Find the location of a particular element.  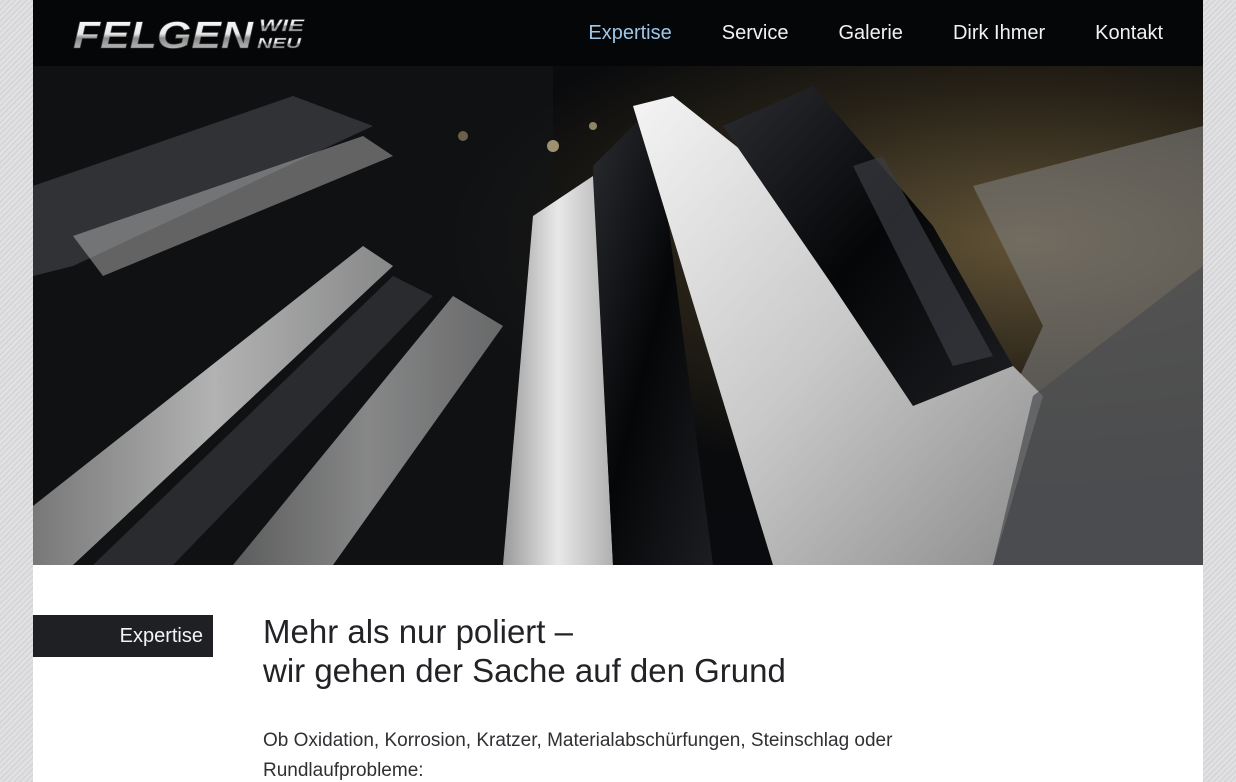

site-logo: FELGEN WIE NEU is located at coordinates (188, 36).